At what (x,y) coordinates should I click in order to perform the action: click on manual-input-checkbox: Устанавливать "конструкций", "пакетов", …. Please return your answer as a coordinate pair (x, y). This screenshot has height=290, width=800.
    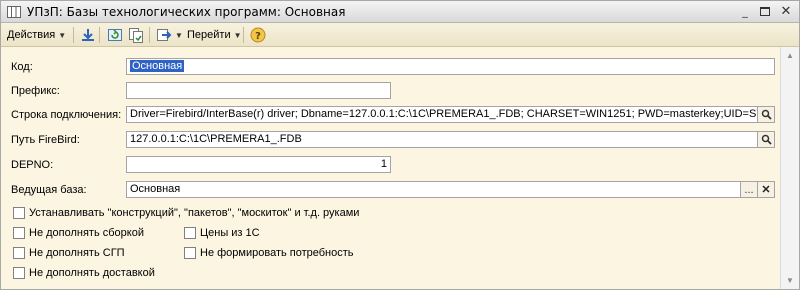
    Looking at the image, I should click on (186, 213).